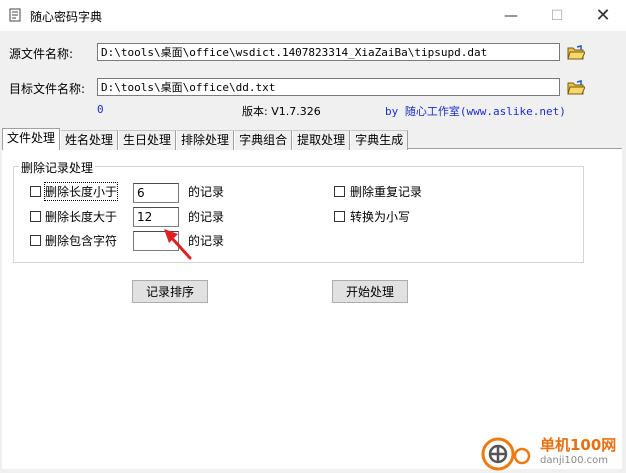 This screenshot has width=626, height=473. Describe the element at coordinates (475, 111) in the screenshot. I see `author-link: by 随心工作室(www.aslike.net)` at that location.